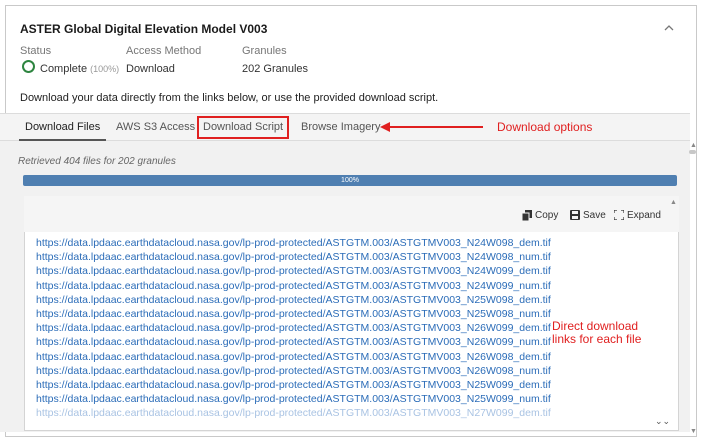  Describe the element at coordinates (669, 28) in the screenshot. I see `chevron-up-icon` at that location.